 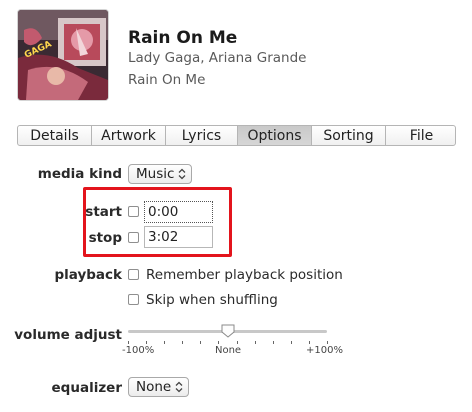 I want to click on media-kind-label: media kind, so click(x=79, y=174).